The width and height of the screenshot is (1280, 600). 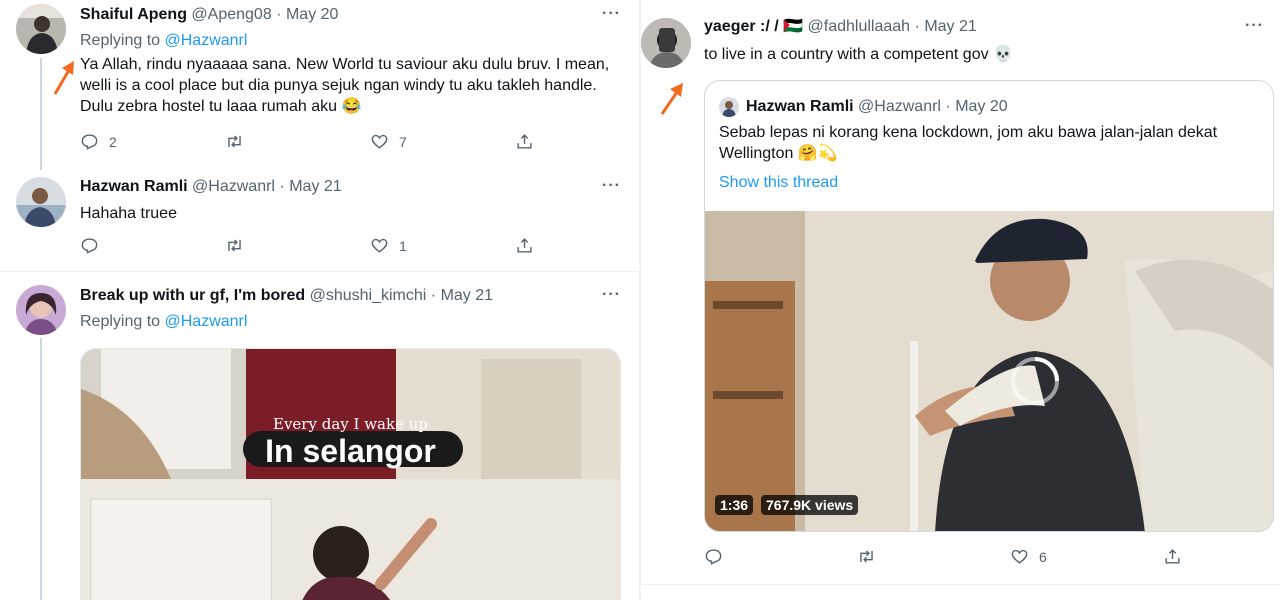 I want to click on tweet-actions: 2 7, so click(x=310, y=142).